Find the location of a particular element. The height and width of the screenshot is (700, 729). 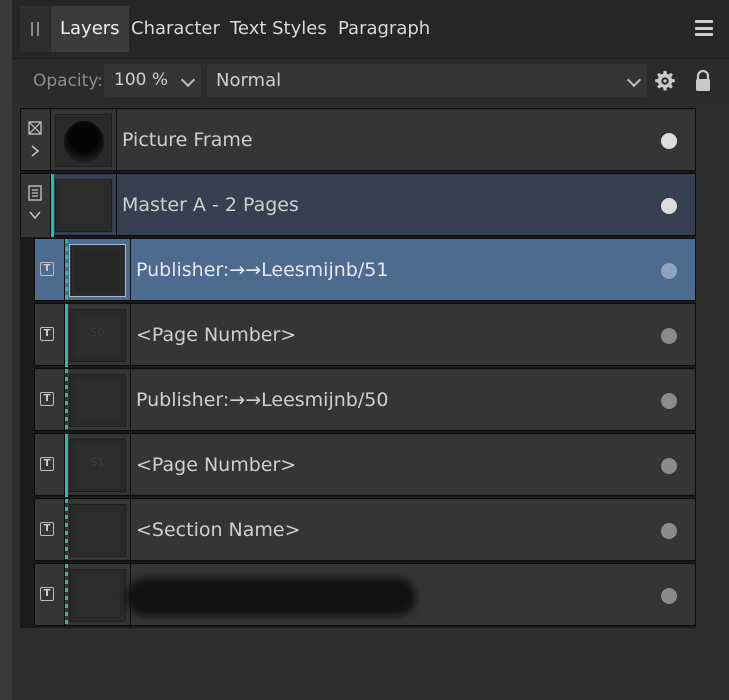

master-page-icon is located at coordinates (35, 193).